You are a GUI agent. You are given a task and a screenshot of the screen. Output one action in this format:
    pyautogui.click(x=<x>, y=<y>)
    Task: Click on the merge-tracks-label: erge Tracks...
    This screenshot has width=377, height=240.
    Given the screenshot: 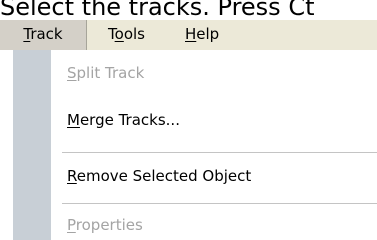 What is the action you would take?
    pyautogui.click(x=129, y=120)
    